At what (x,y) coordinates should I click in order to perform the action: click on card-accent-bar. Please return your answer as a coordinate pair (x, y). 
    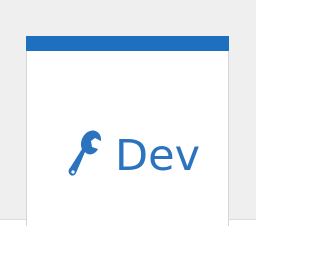
    Looking at the image, I should click on (127, 43).